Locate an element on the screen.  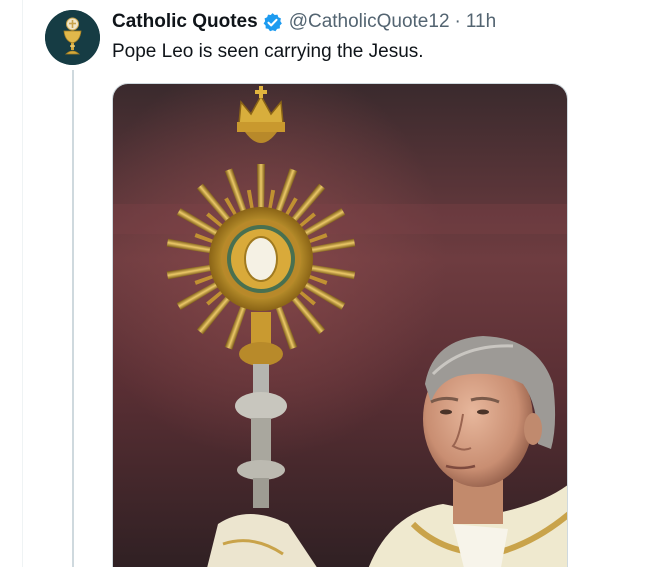
tweet-header: Catholic Quotes @CatholicQuote12 · 11h is located at coordinates (304, 22).